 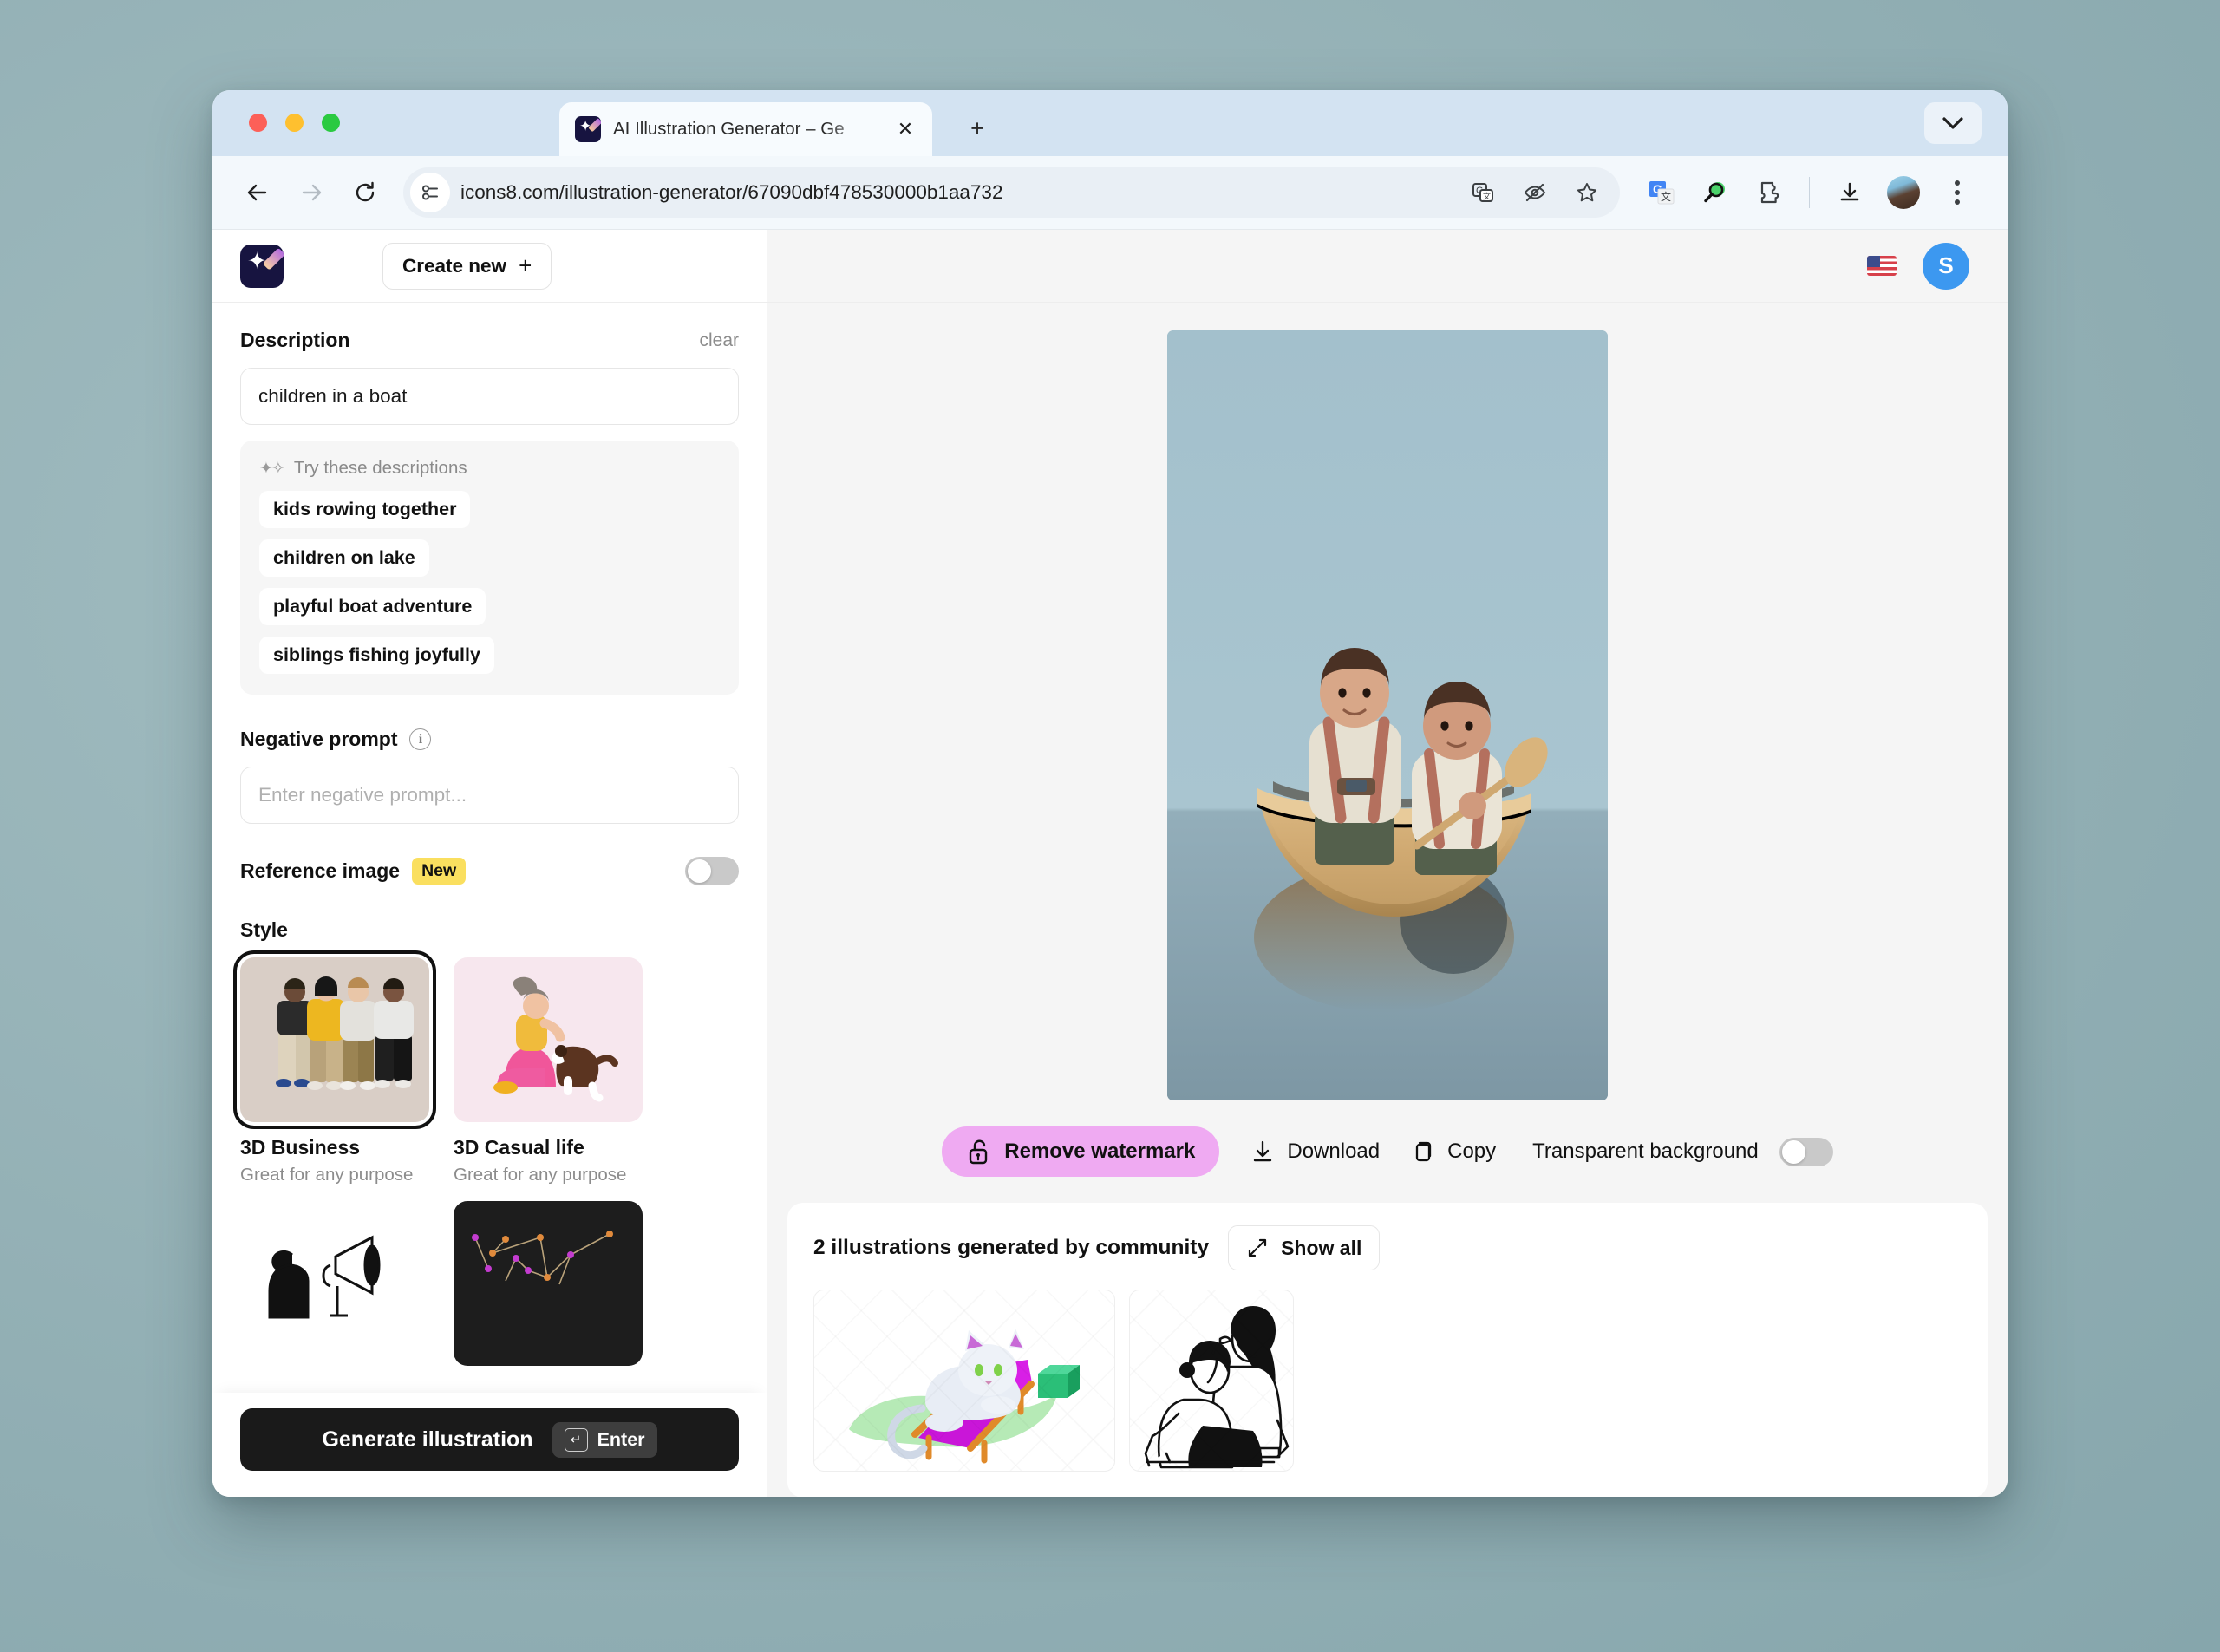 What do you see at coordinates (319, 739) in the screenshot?
I see `negative-prompt-title: Negative prompt` at bounding box center [319, 739].